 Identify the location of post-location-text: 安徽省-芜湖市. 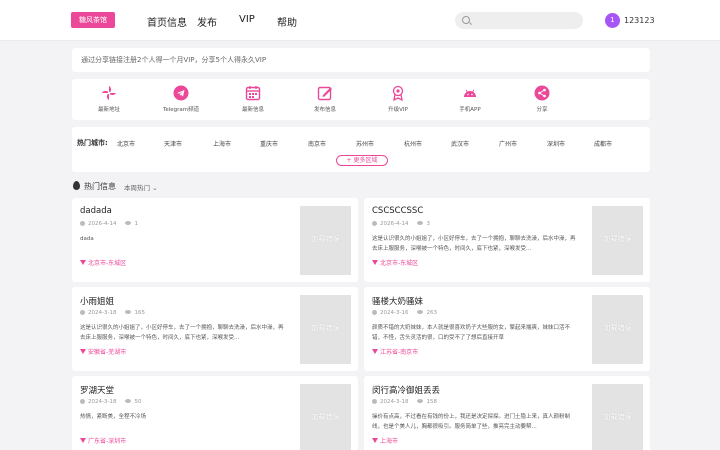
(107, 352).